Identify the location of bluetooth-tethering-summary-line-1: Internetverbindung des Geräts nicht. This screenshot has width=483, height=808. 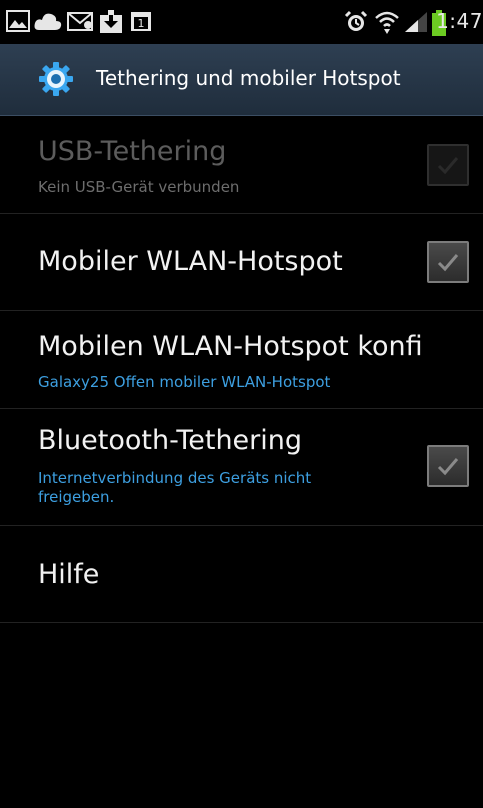
(175, 478).